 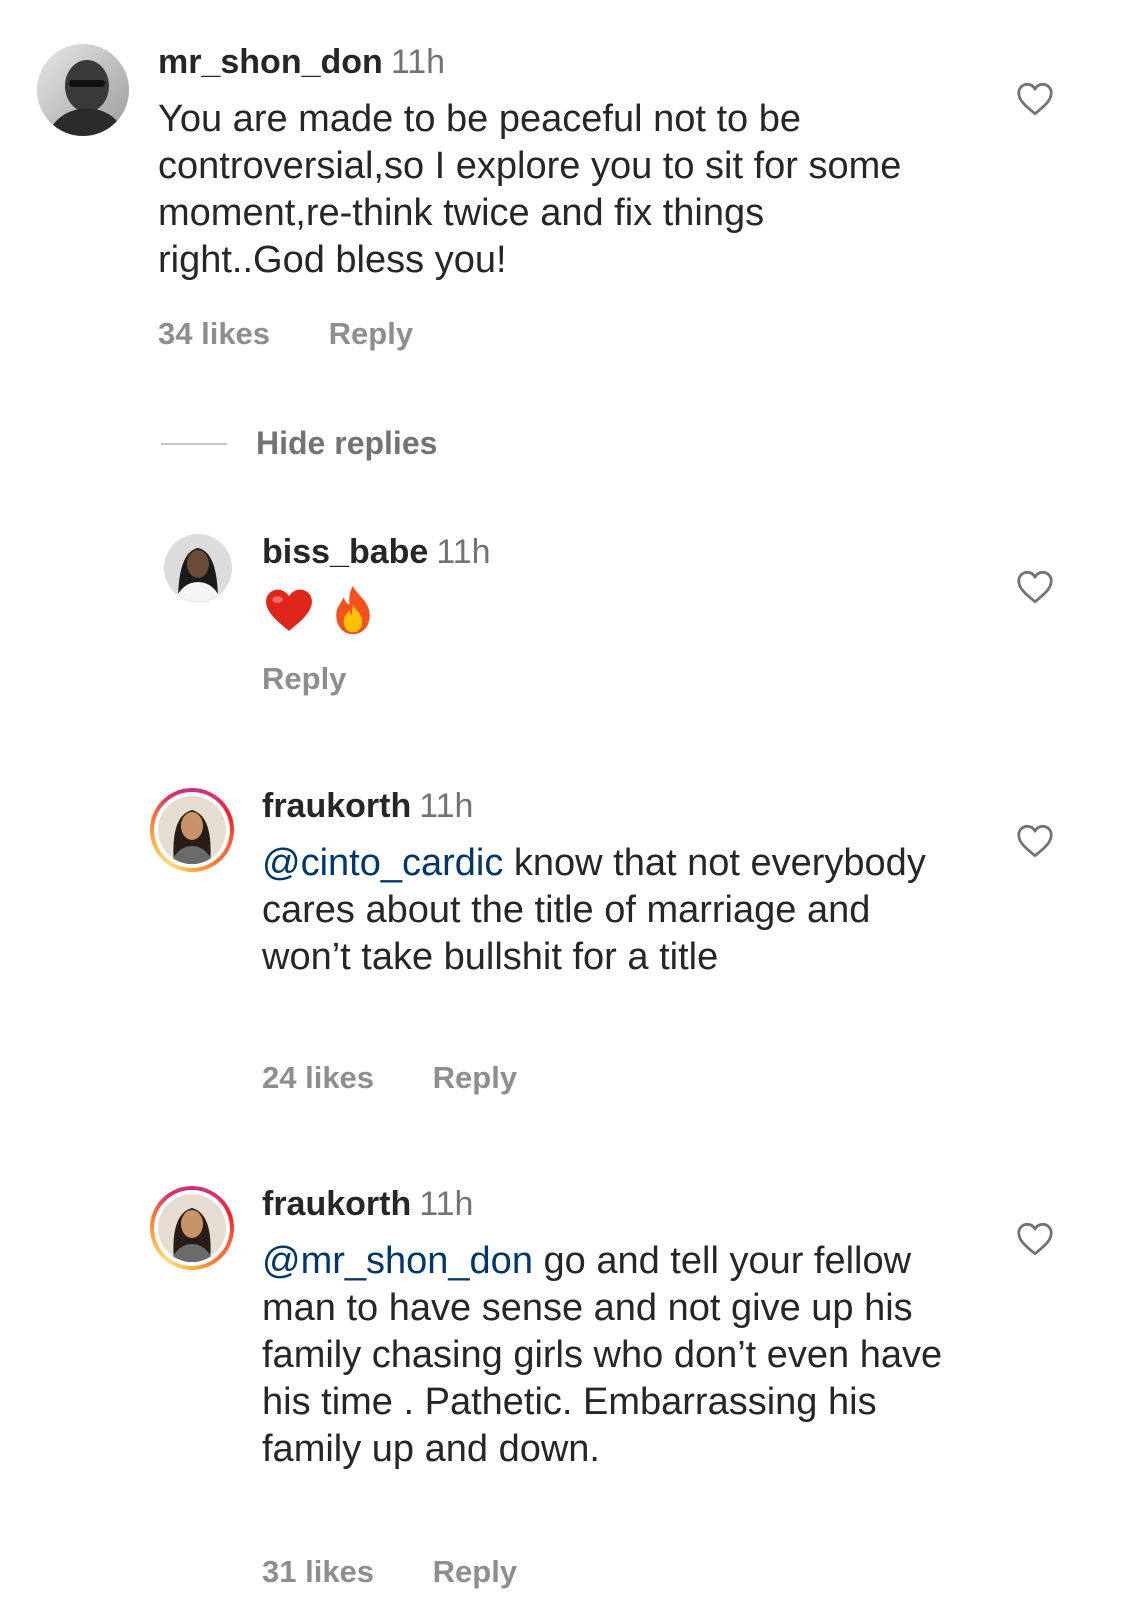 I want to click on like-count: 34 likes, so click(x=214, y=334).